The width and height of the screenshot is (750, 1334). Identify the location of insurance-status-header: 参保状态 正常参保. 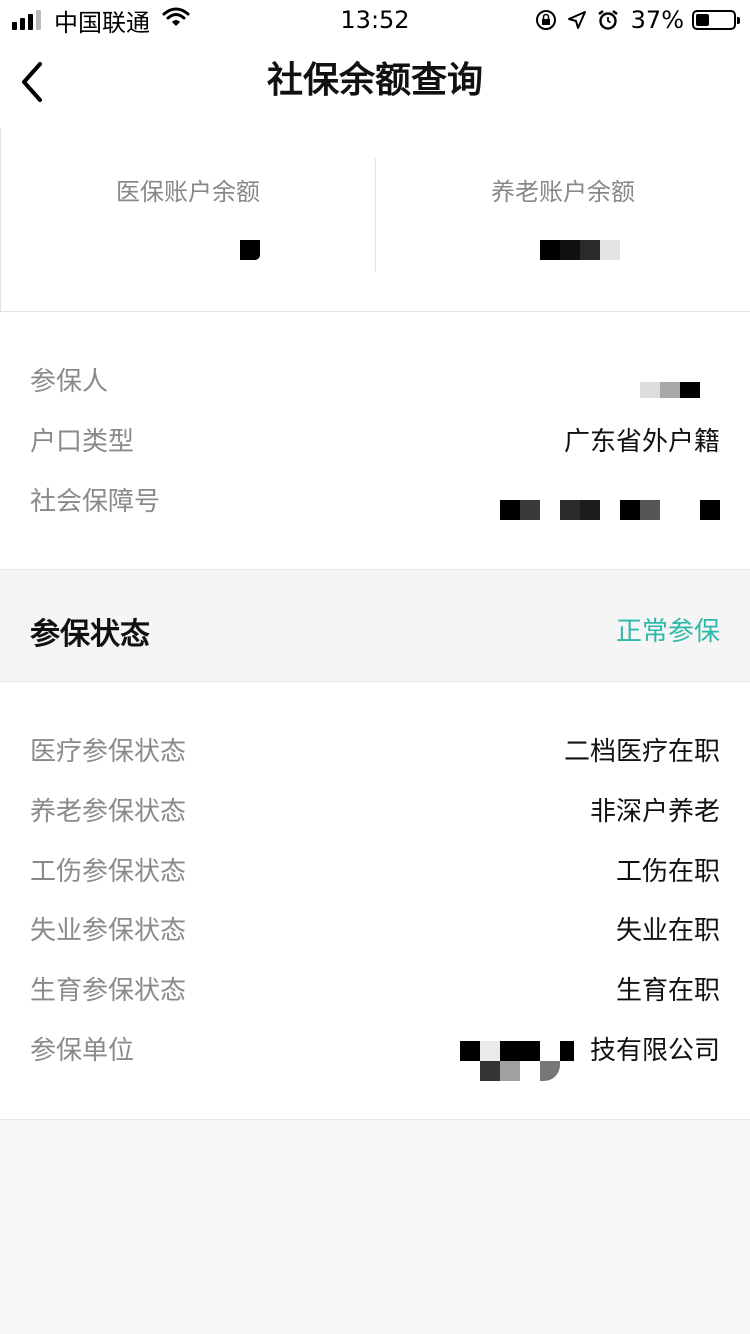
(375, 626).